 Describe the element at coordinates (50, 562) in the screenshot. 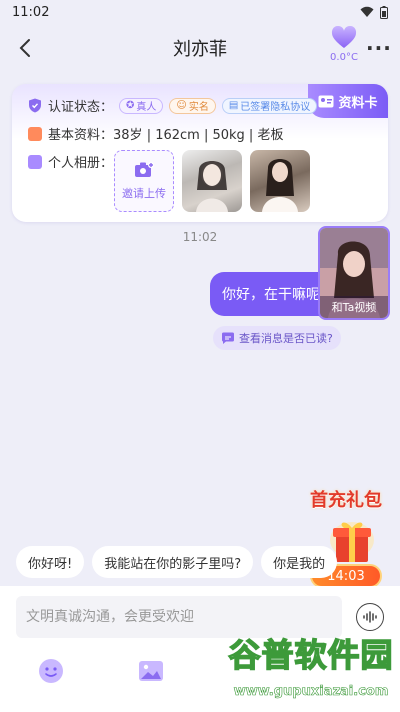

I see `quick-reply-chip: 你好呀!` at that location.